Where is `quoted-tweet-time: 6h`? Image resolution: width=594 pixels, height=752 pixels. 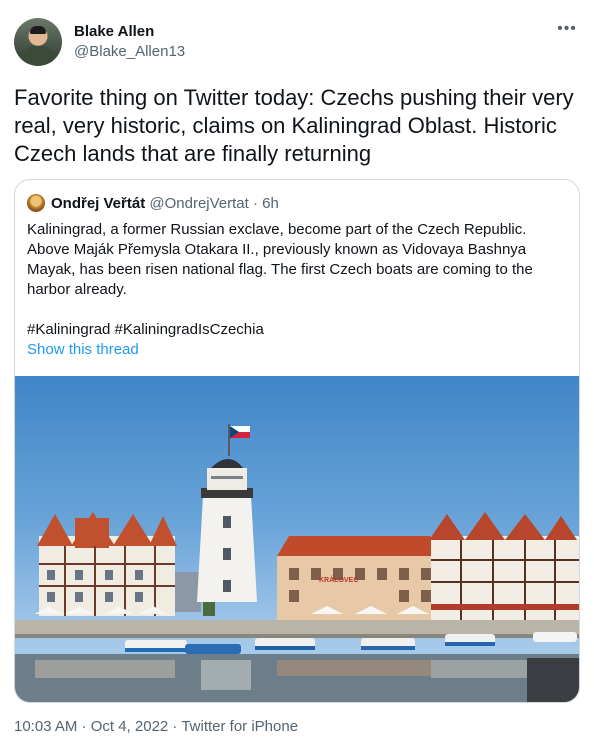 quoted-tweet-time: 6h is located at coordinates (270, 203).